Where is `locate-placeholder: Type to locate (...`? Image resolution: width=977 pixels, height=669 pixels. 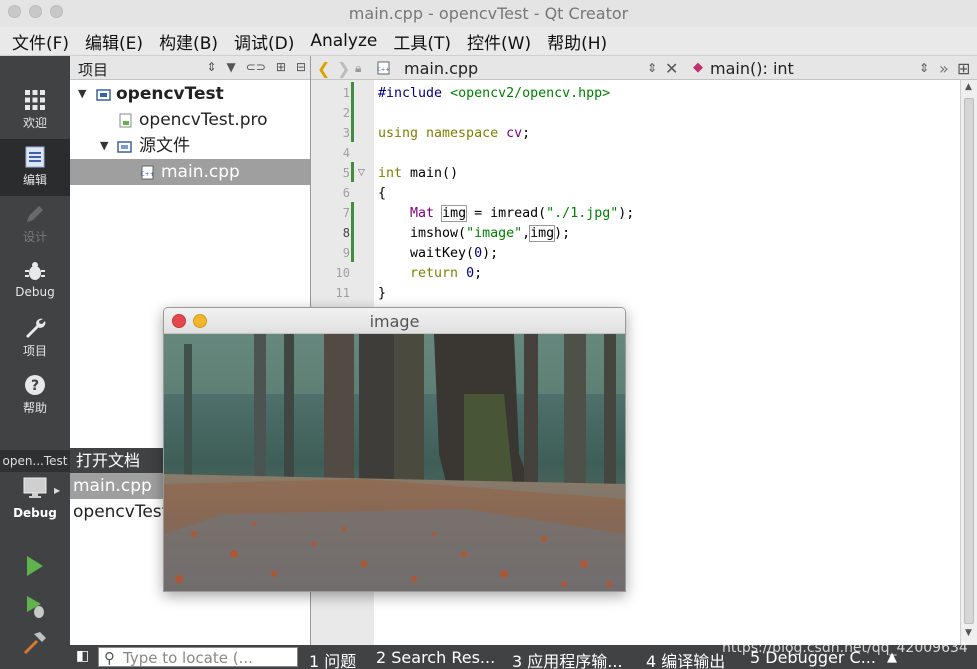 locate-placeholder: Type to locate (... is located at coordinates (188, 658).